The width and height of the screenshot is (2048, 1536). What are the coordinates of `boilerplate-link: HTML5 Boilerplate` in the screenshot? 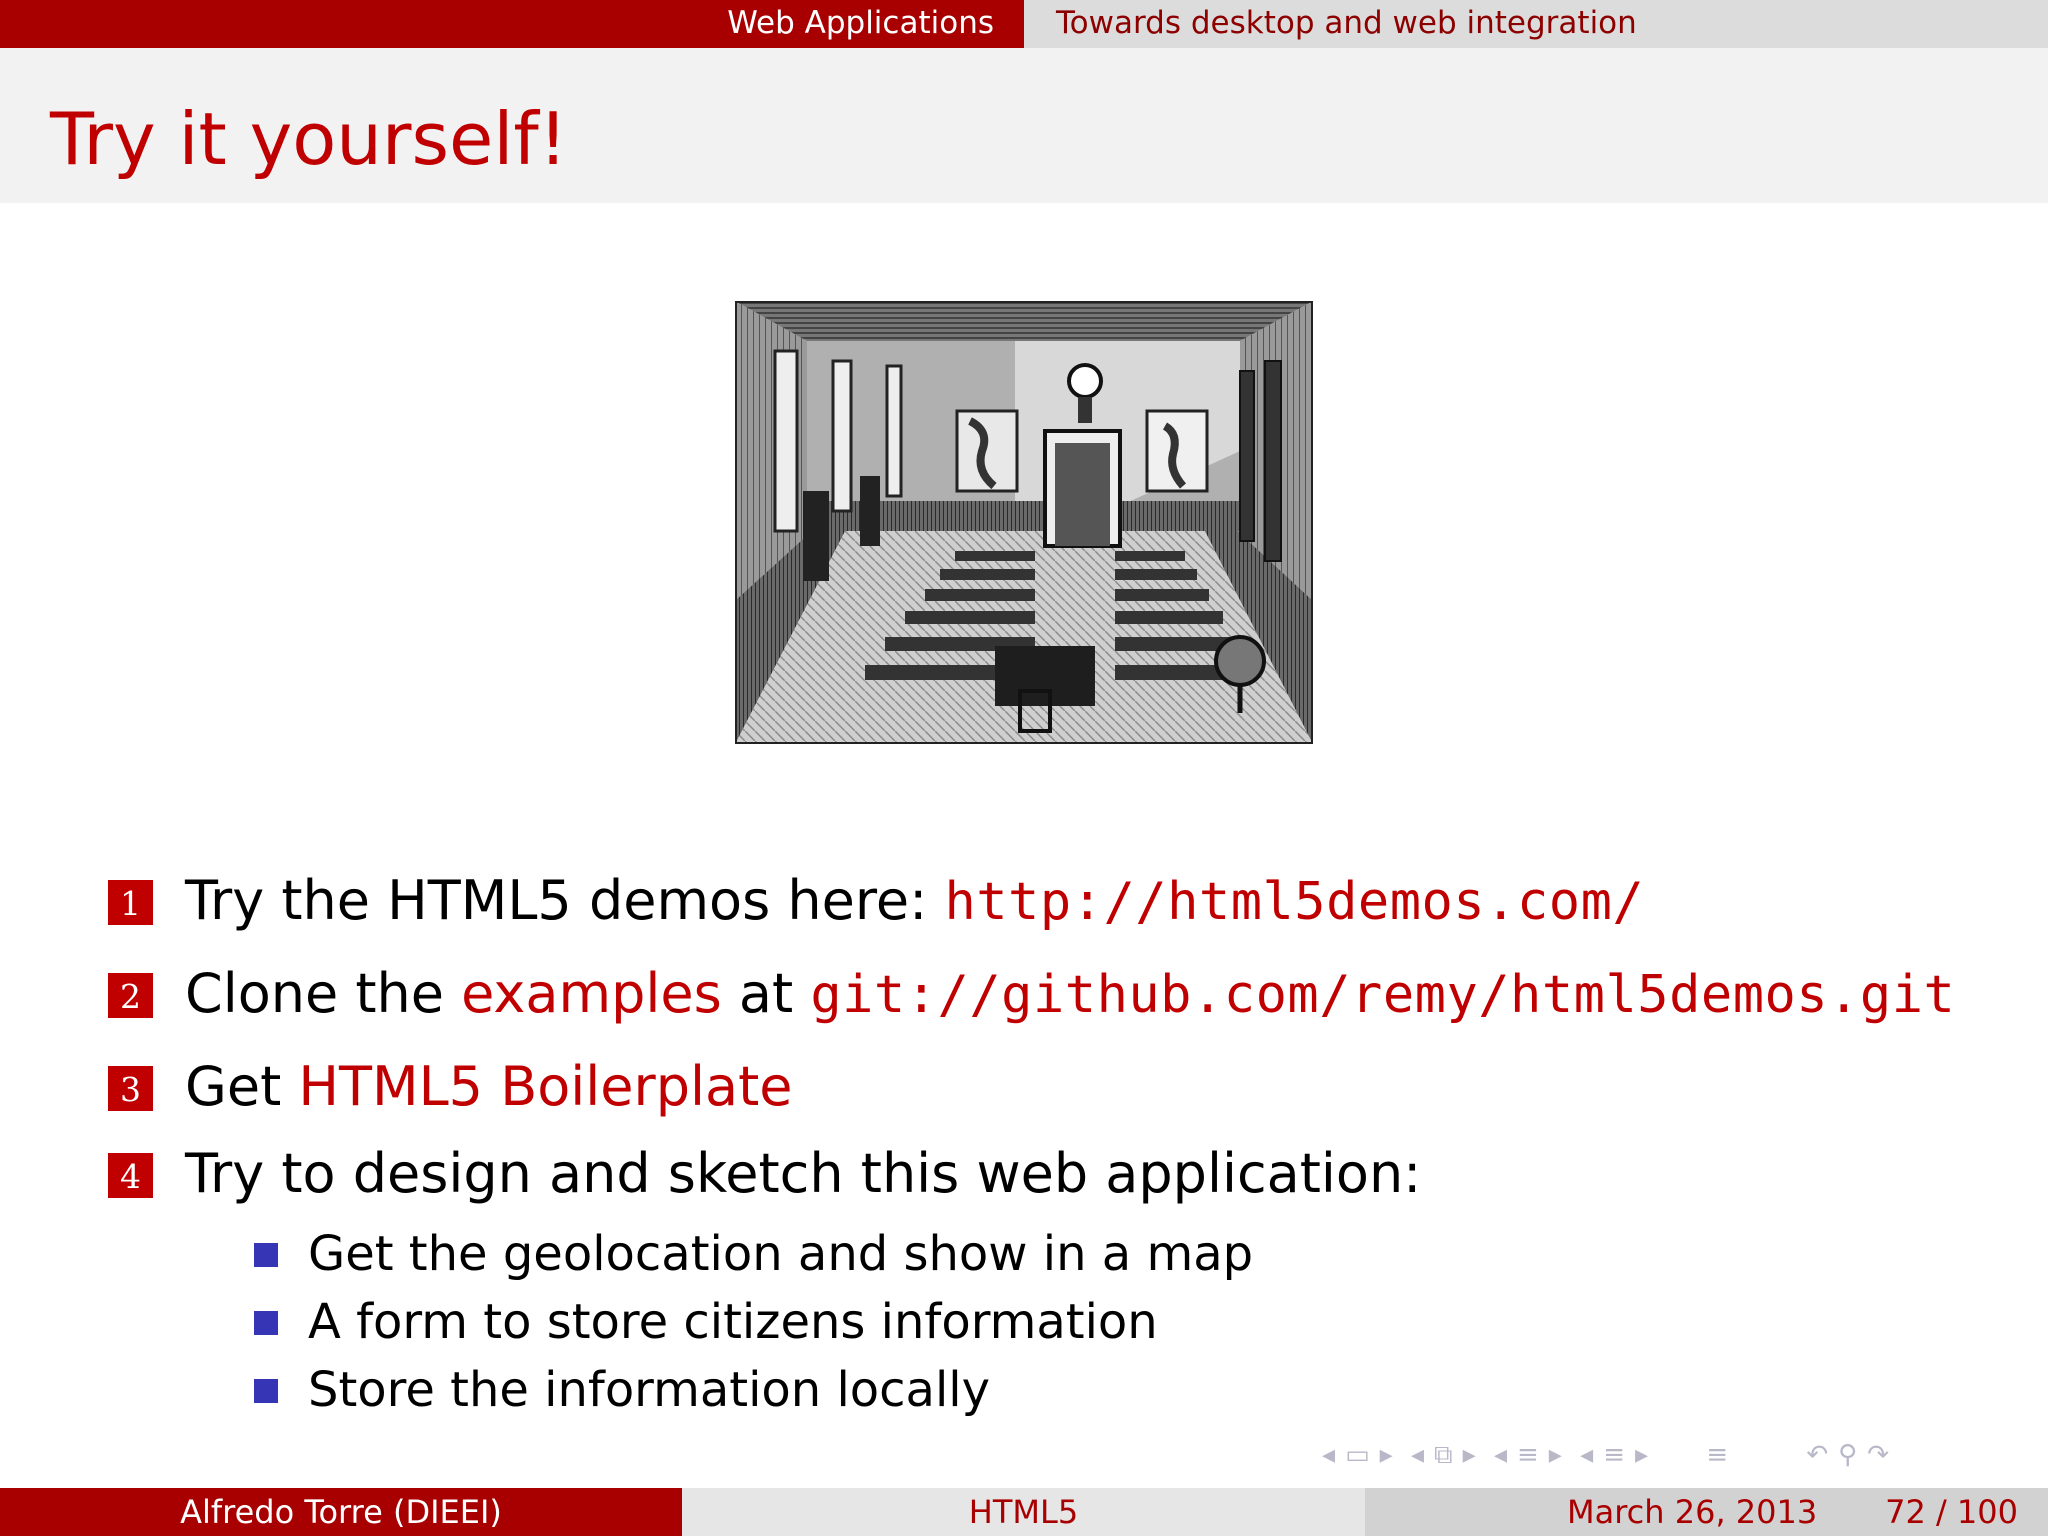 It's located at (545, 1086).